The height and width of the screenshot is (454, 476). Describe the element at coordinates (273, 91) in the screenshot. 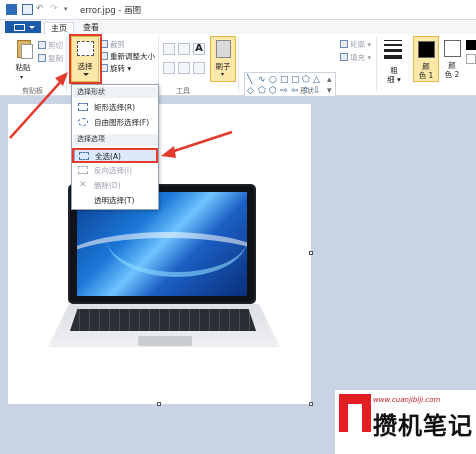

I see `hexagon-shape-icon: ⬡` at that location.